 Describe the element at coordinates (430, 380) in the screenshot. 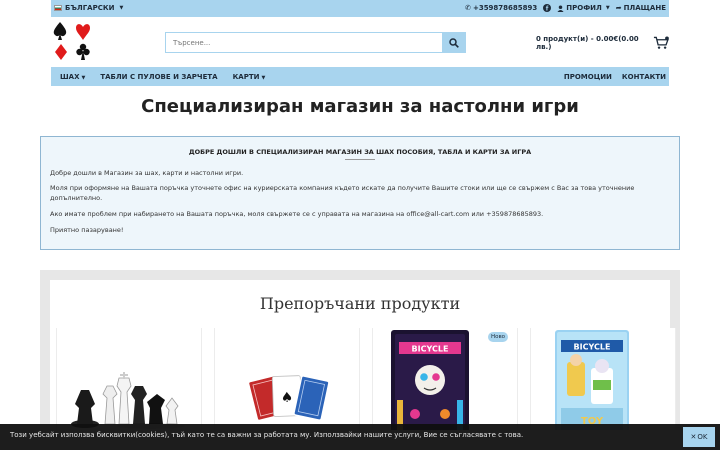

I see `bicycle-deck-image: BICYCLE` at that location.